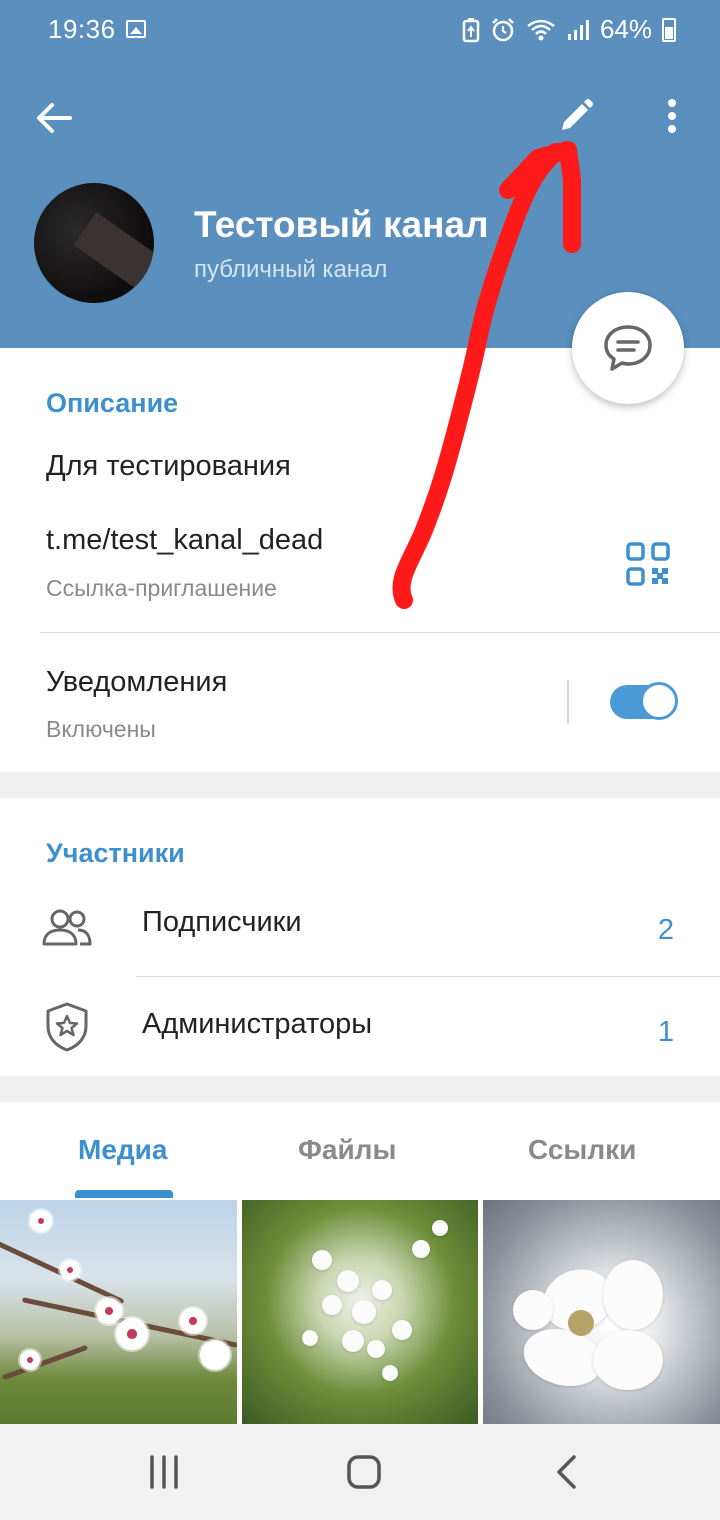  What do you see at coordinates (541, 29) in the screenshot?
I see `wifi-icon` at bounding box center [541, 29].